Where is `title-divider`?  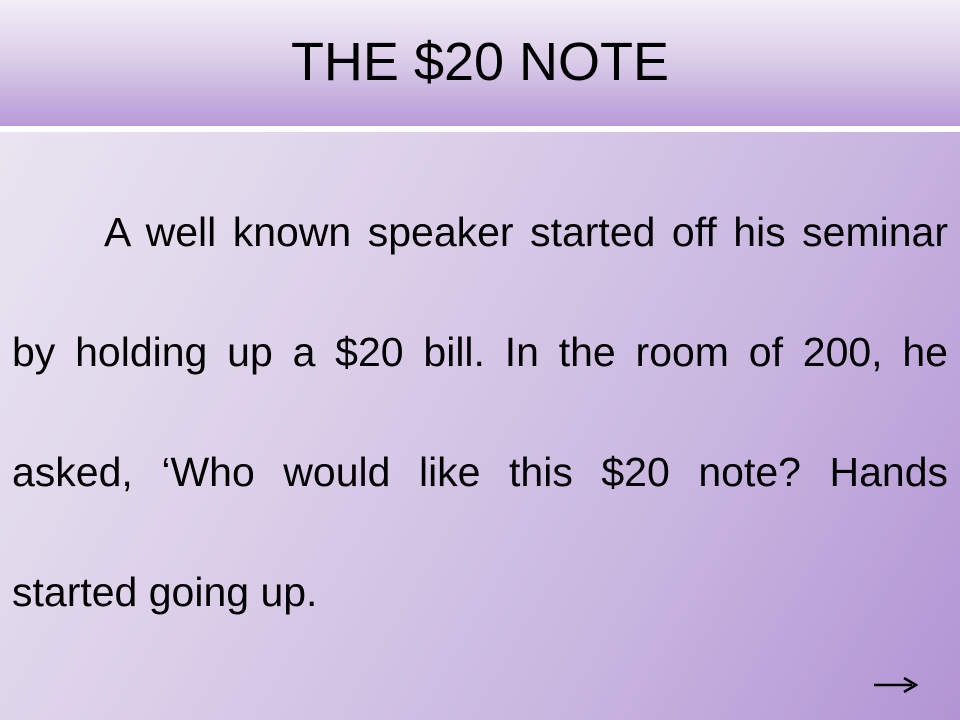
title-divider is located at coordinates (480, 129).